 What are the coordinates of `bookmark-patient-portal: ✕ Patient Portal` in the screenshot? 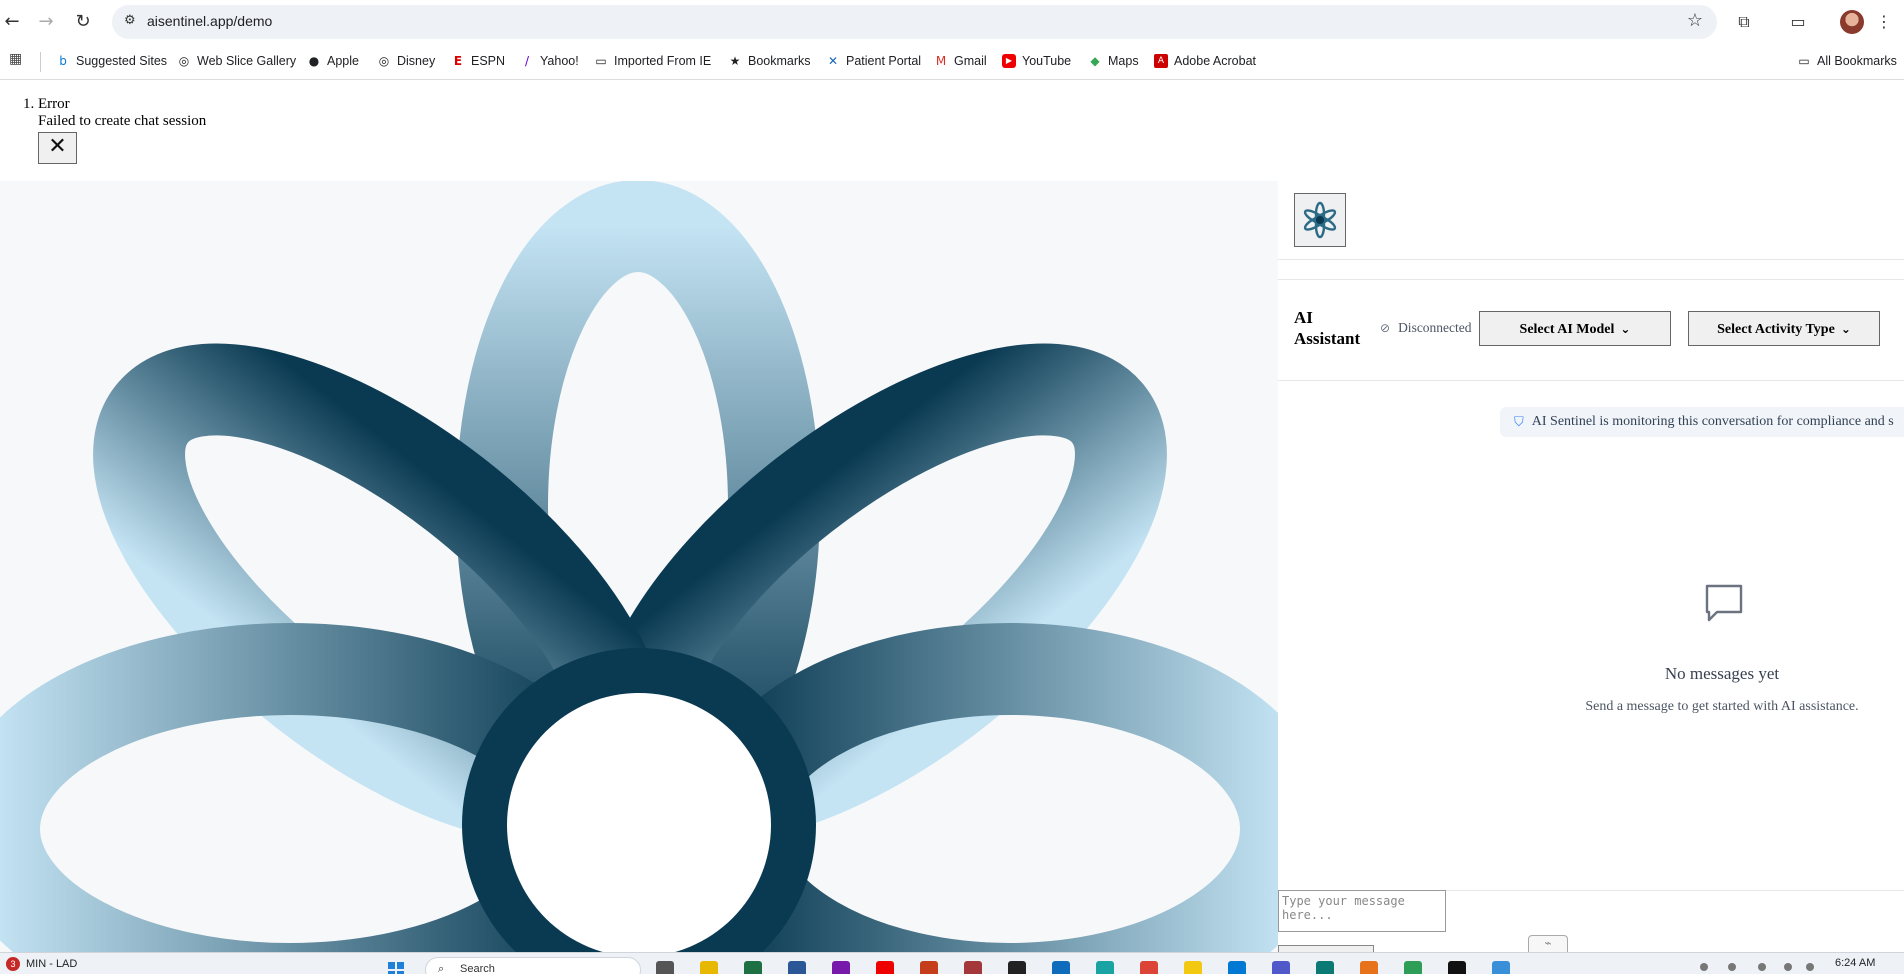 It's located at (873, 61).